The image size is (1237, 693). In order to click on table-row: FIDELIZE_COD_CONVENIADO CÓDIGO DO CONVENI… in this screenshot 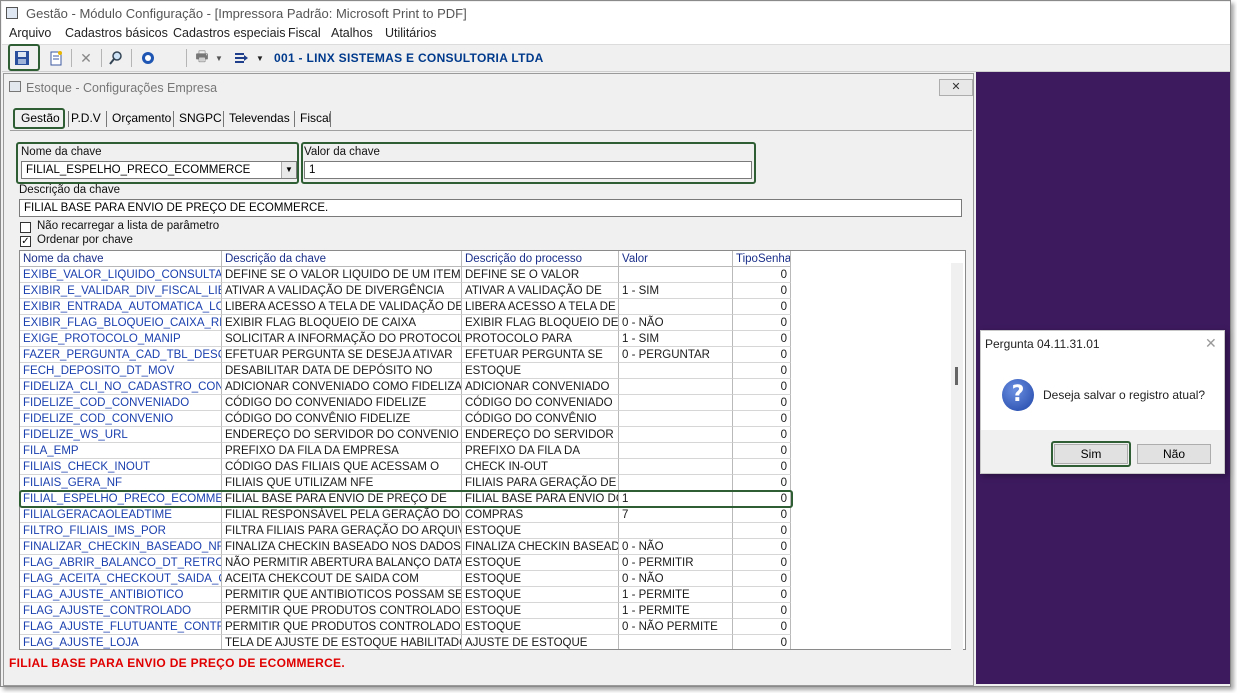, I will do `click(415, 403)`.